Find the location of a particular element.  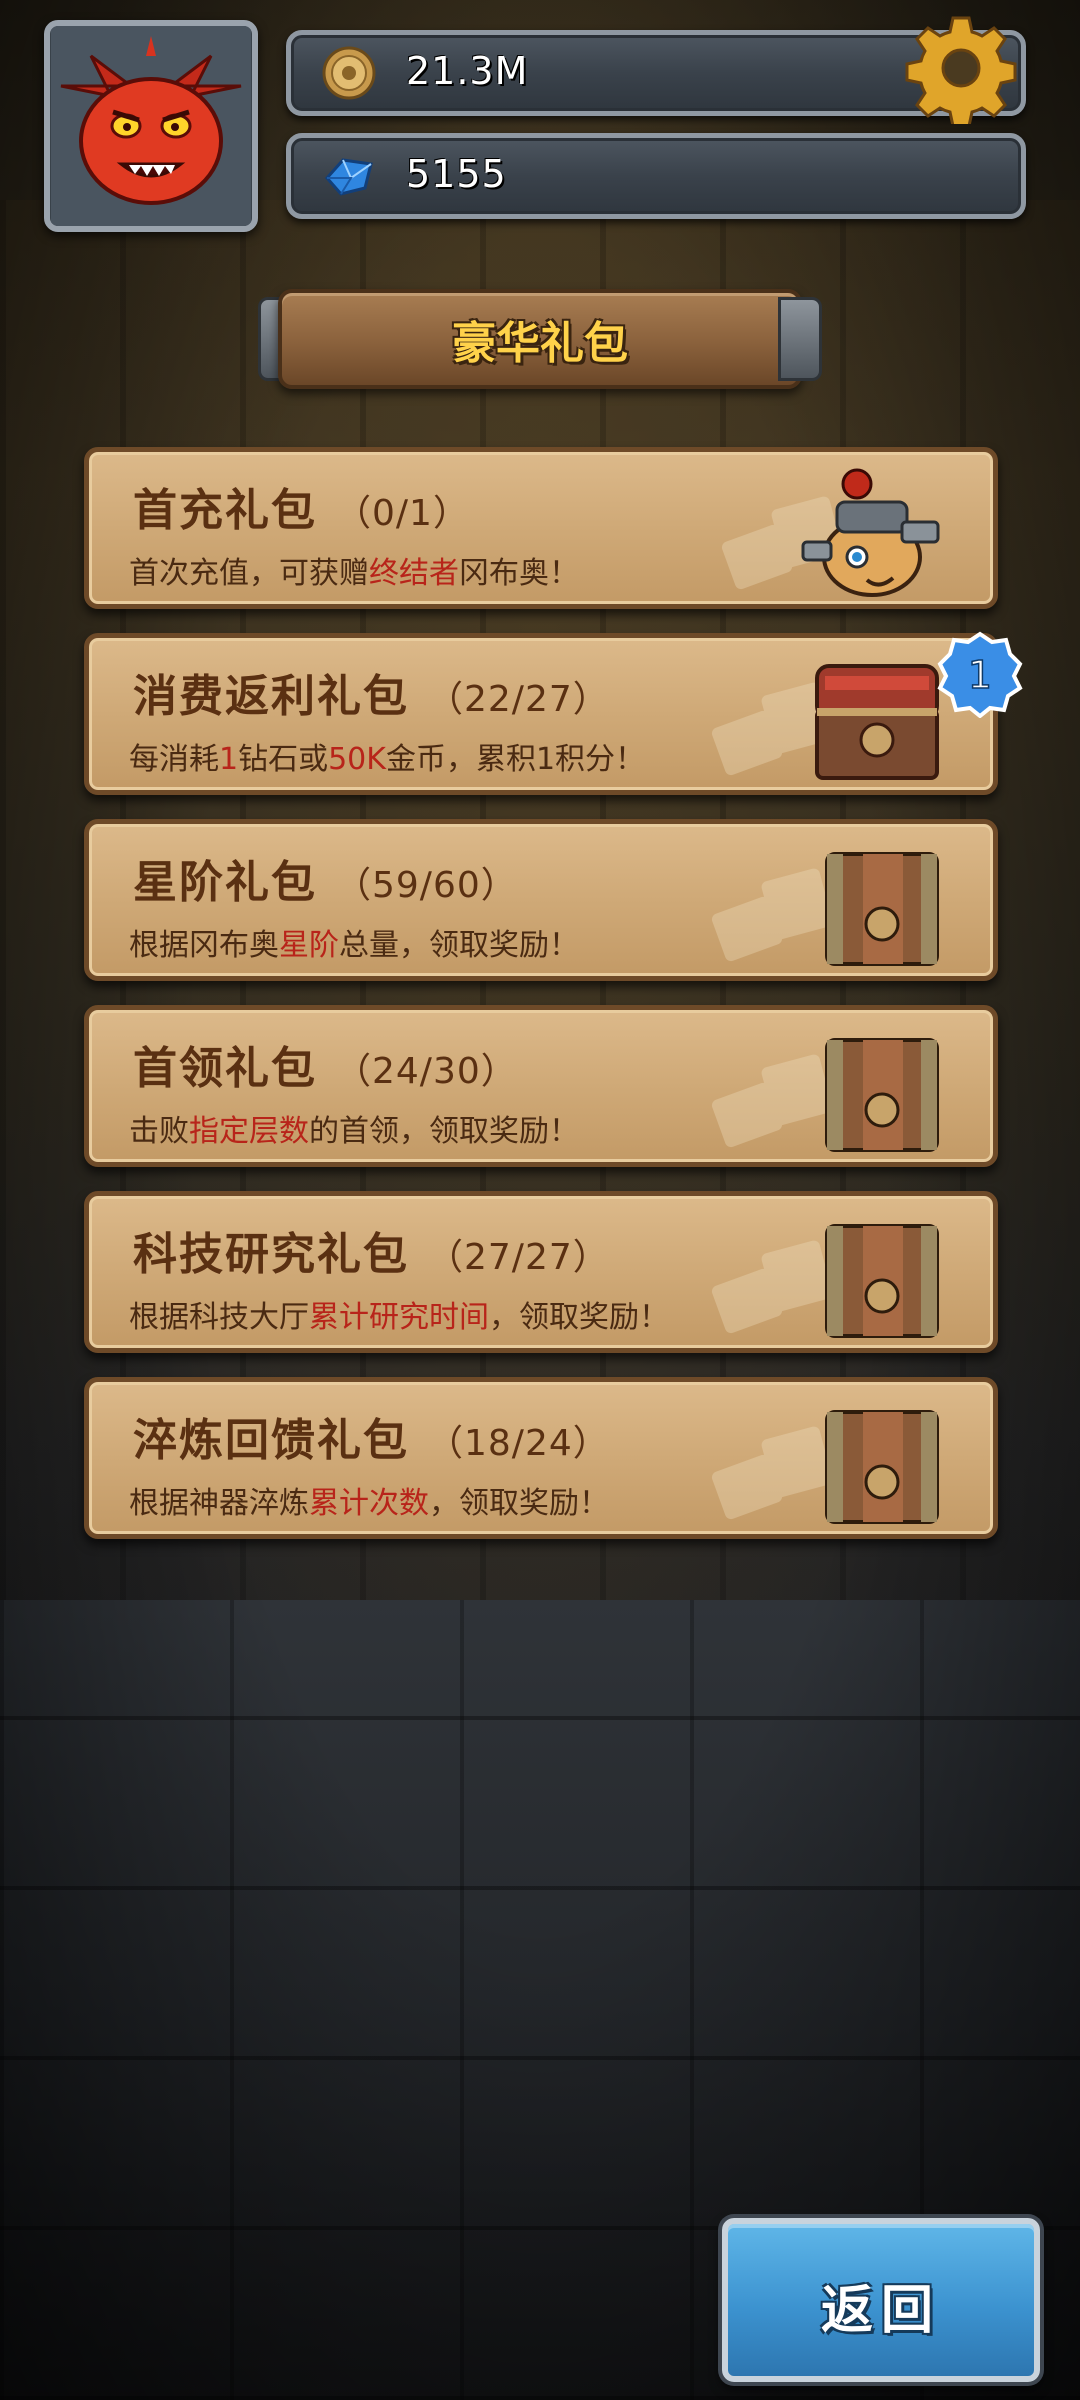

pack-card-tech-research: 科技研究礼包 （27/27） 根据科技大厅累计研究时间，领取奖励！ is located at coordinates (541, 1272).